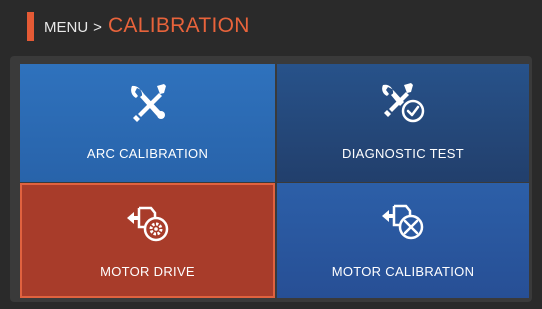 The height and width of the screenshot is (309, 542). I want to click on breadcrumb: MENU > CALIBRATION, so click(147, 28).